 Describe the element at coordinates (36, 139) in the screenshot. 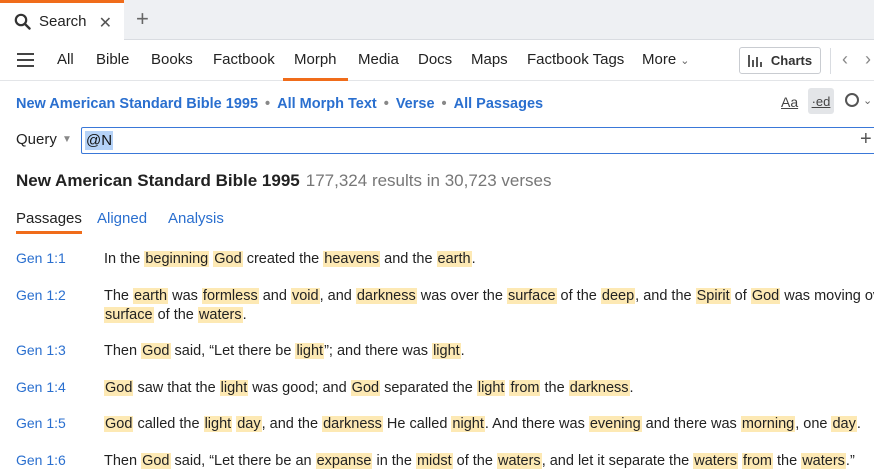

I see `query-label: Query` at that location.